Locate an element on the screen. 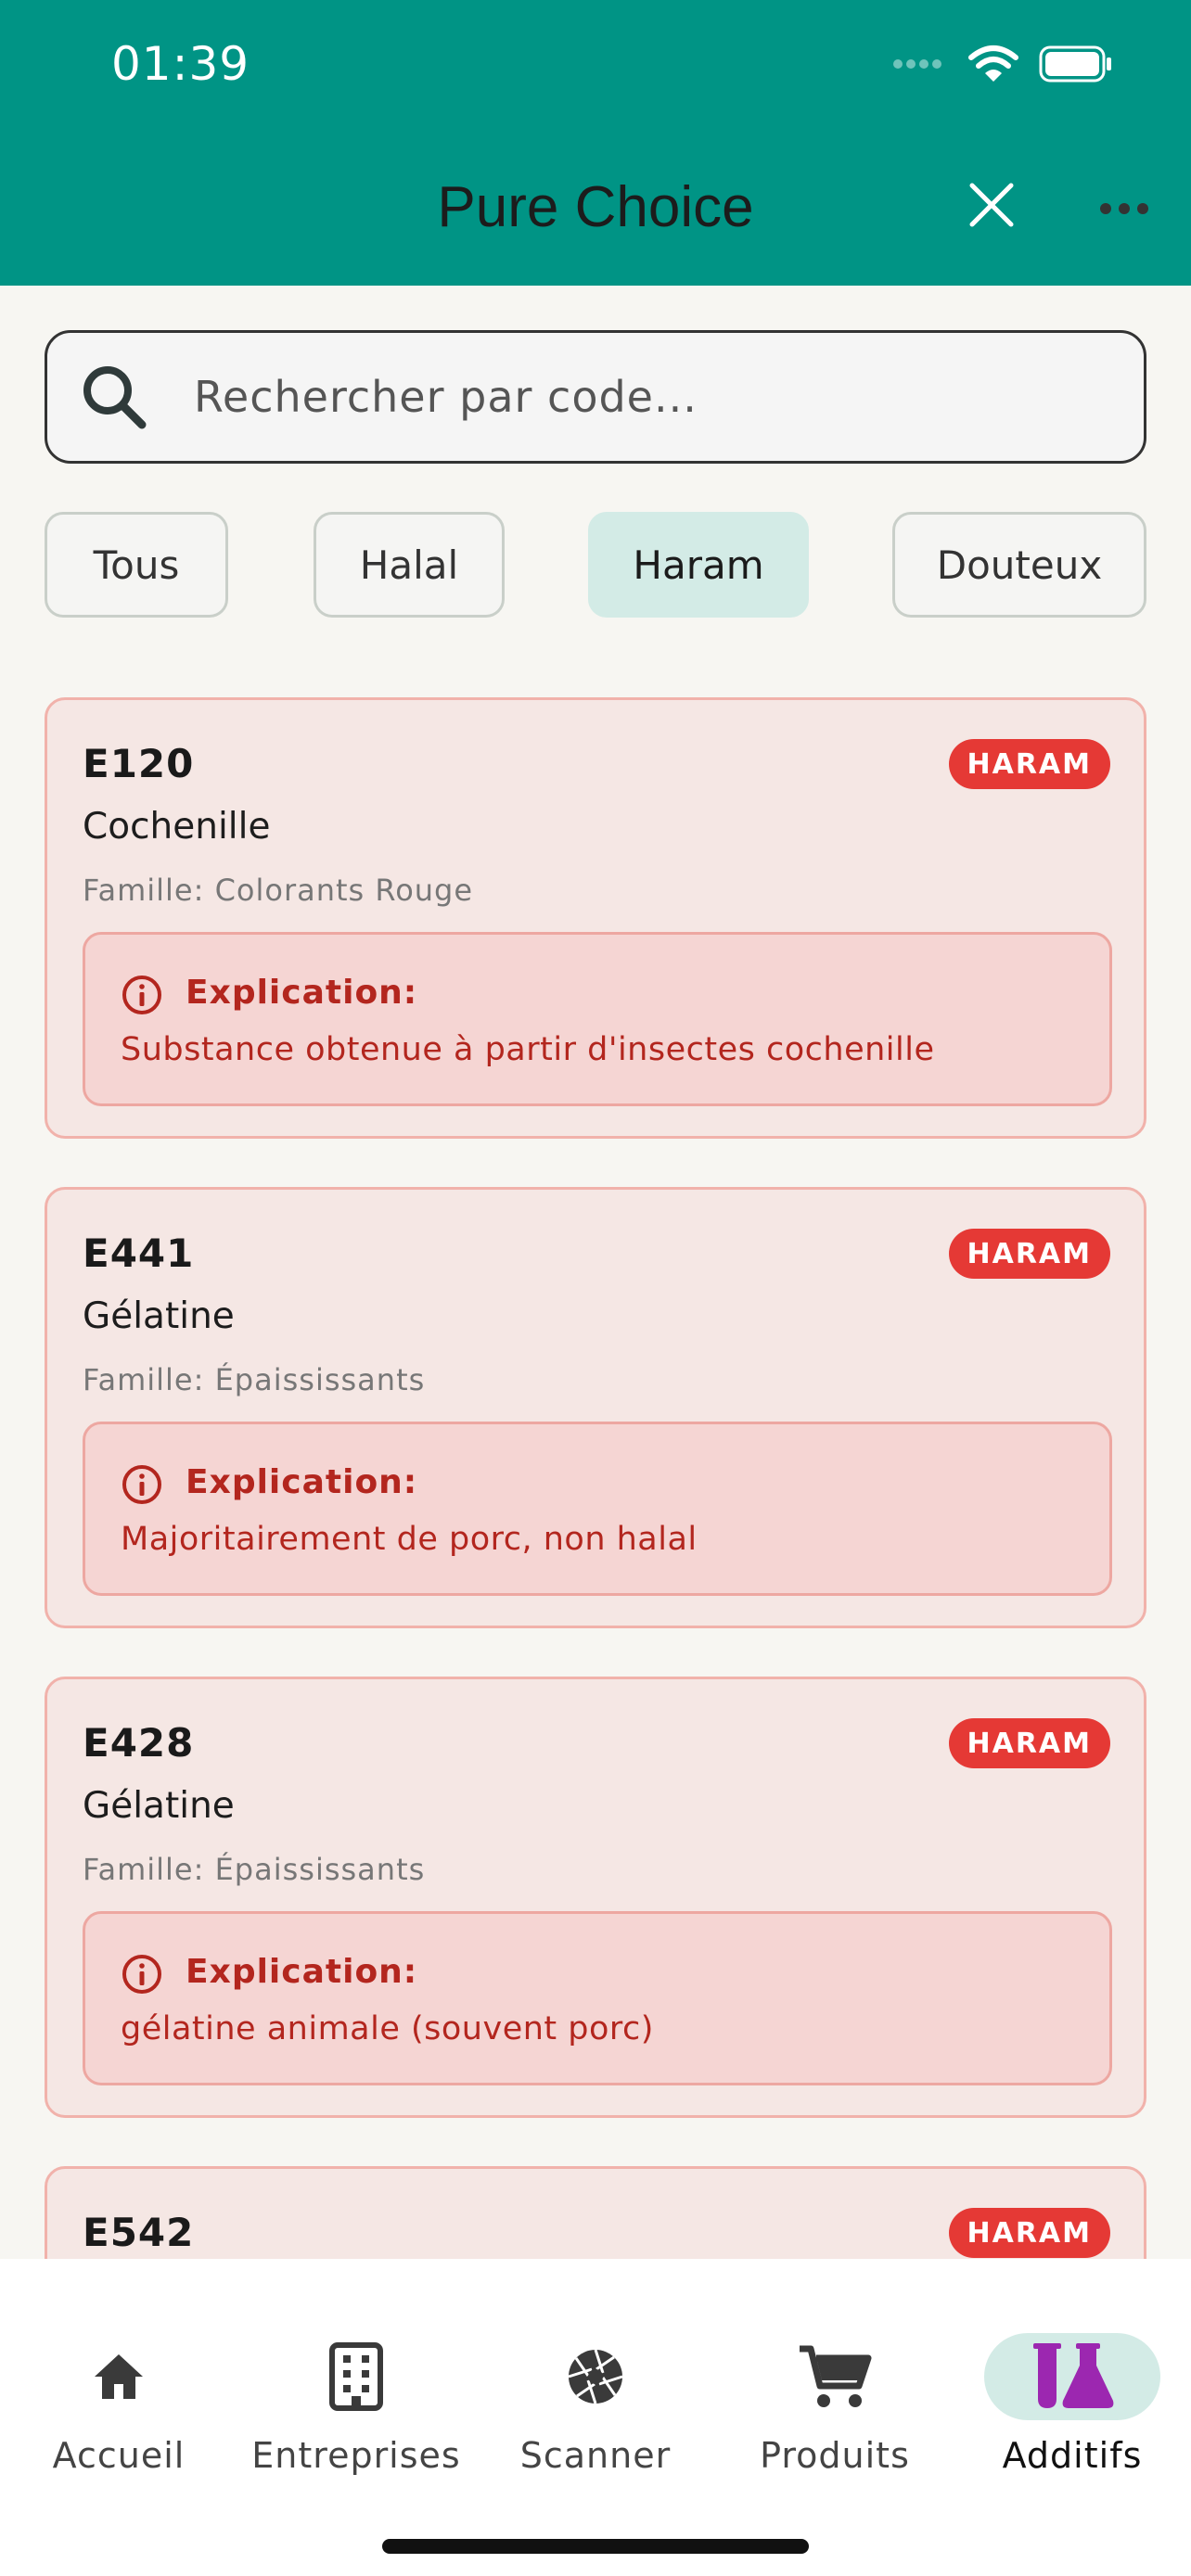  nav-item-additifs: Additifs is located at coordinates (1073, 2386).